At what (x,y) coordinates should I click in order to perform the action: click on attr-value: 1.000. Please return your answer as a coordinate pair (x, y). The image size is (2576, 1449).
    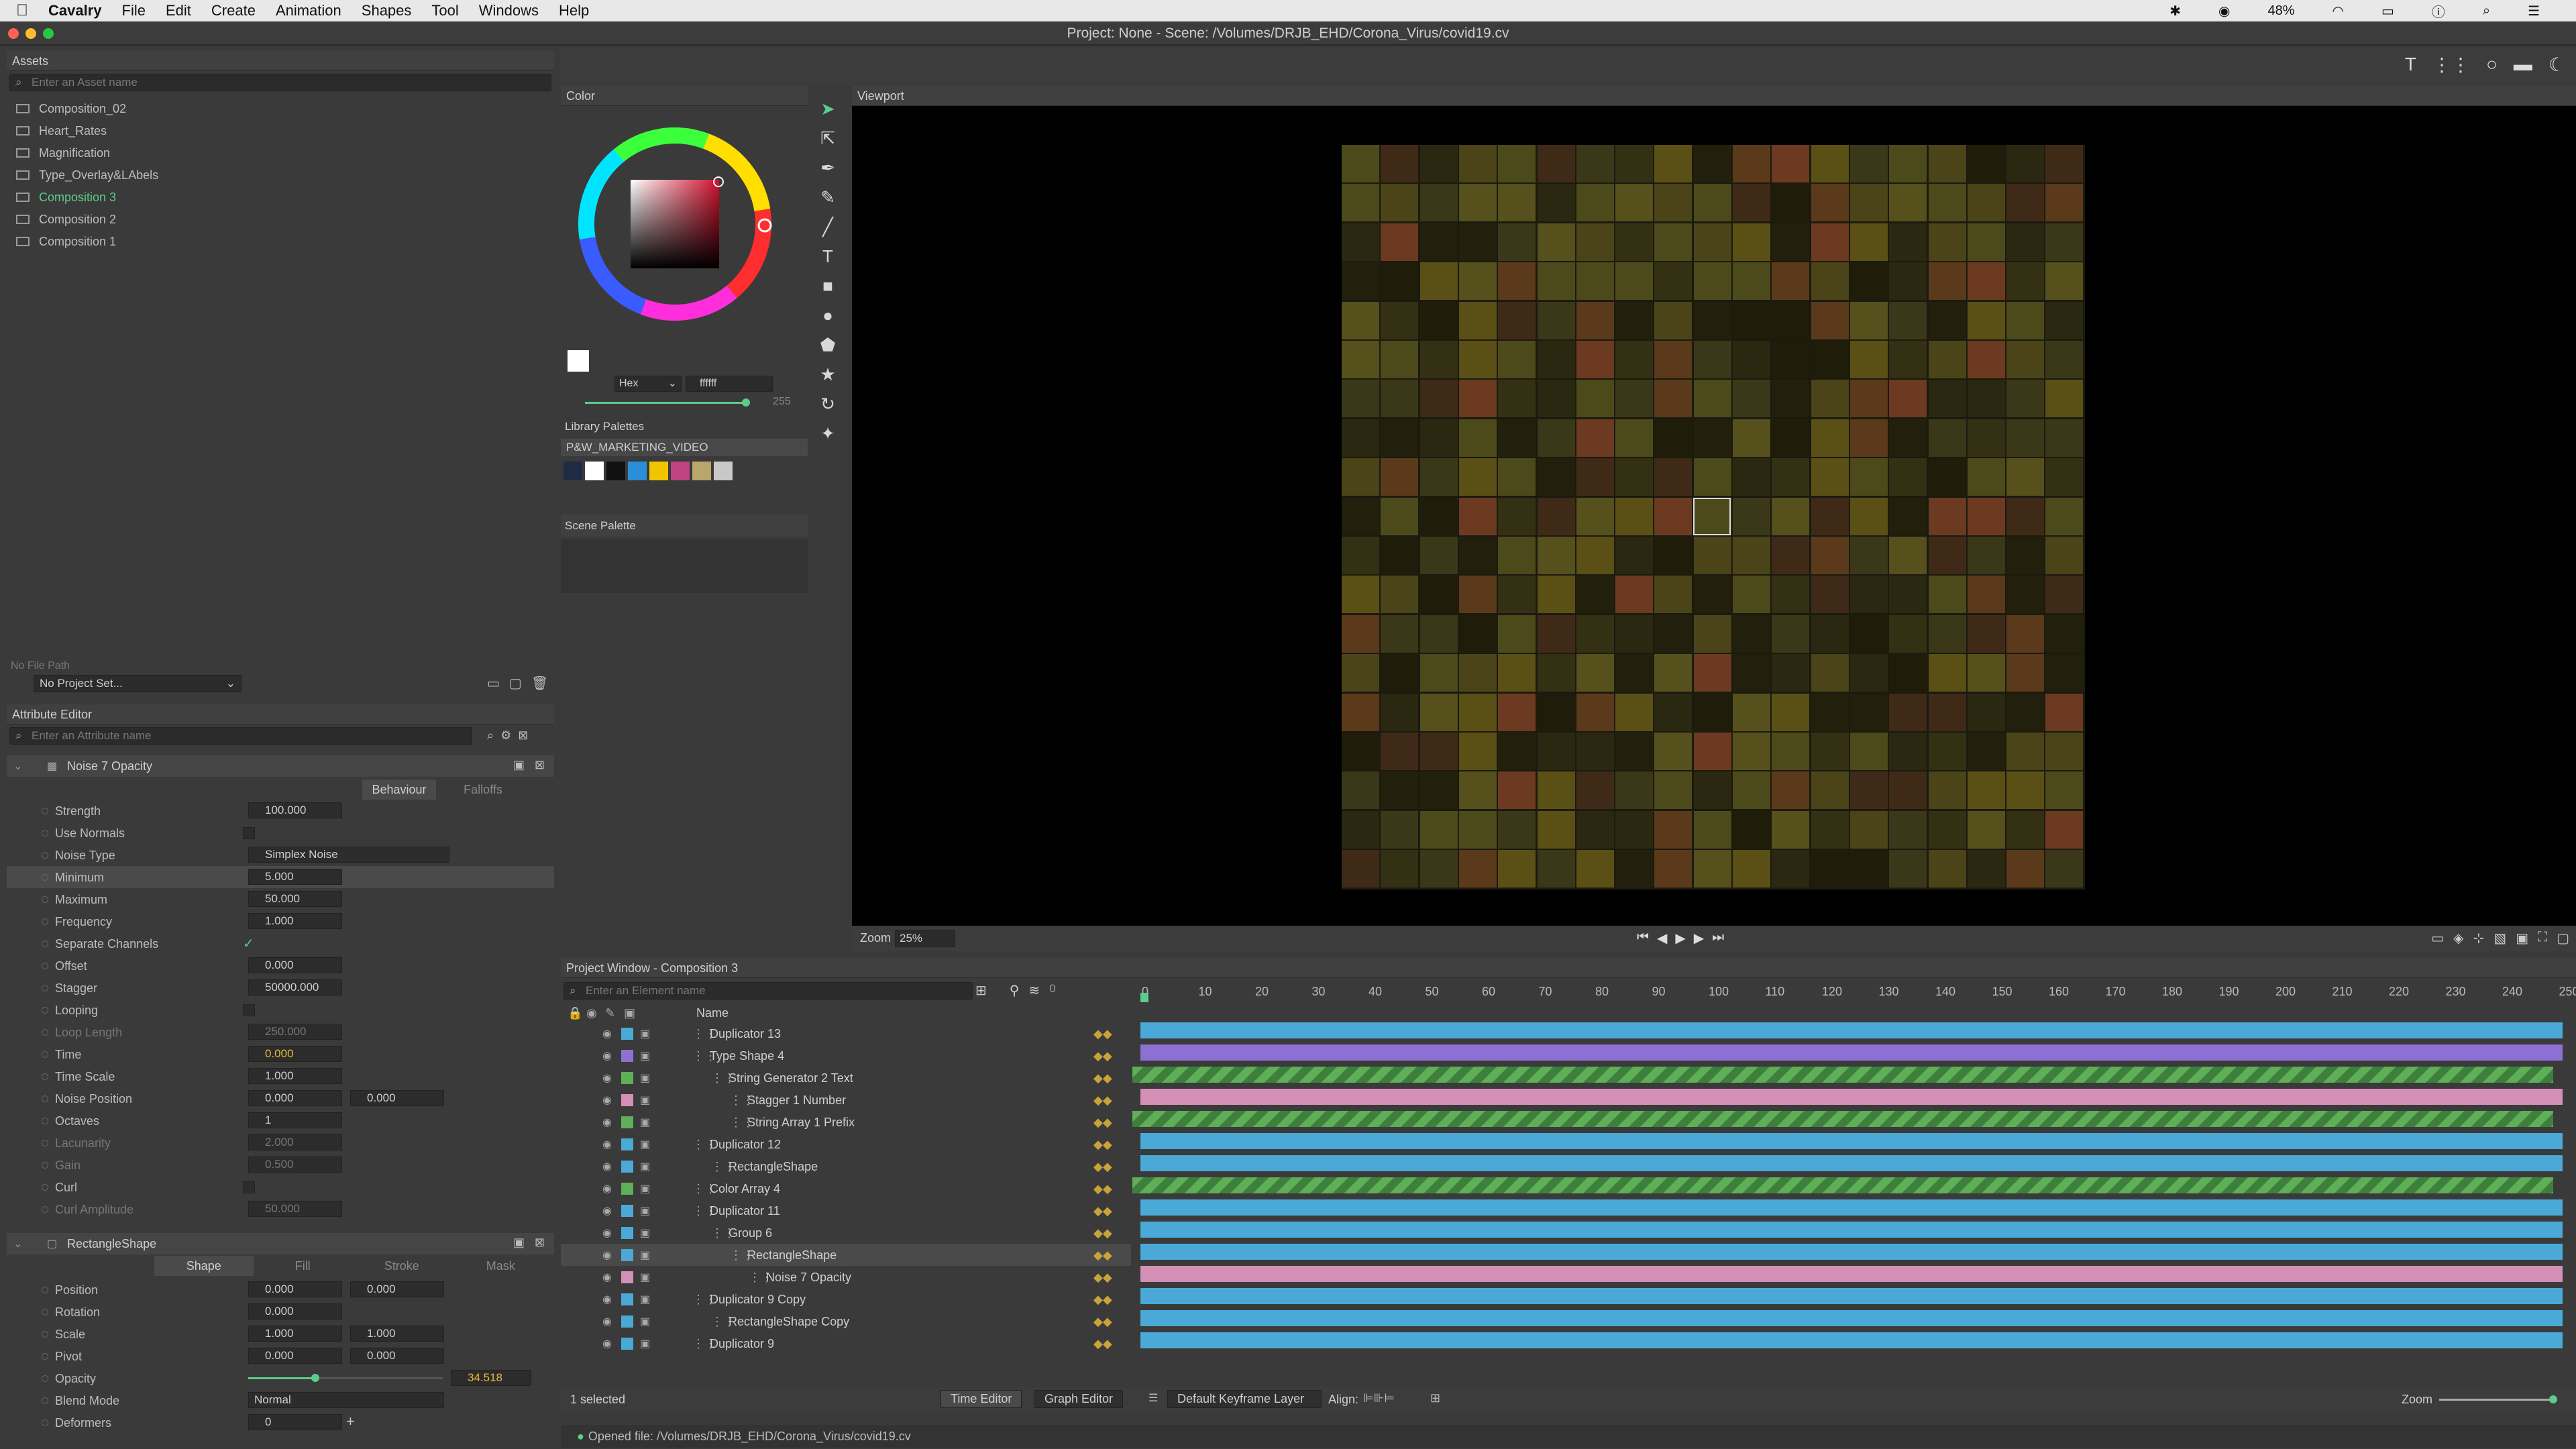
    Looking at the image, I should click on (295, 1334).